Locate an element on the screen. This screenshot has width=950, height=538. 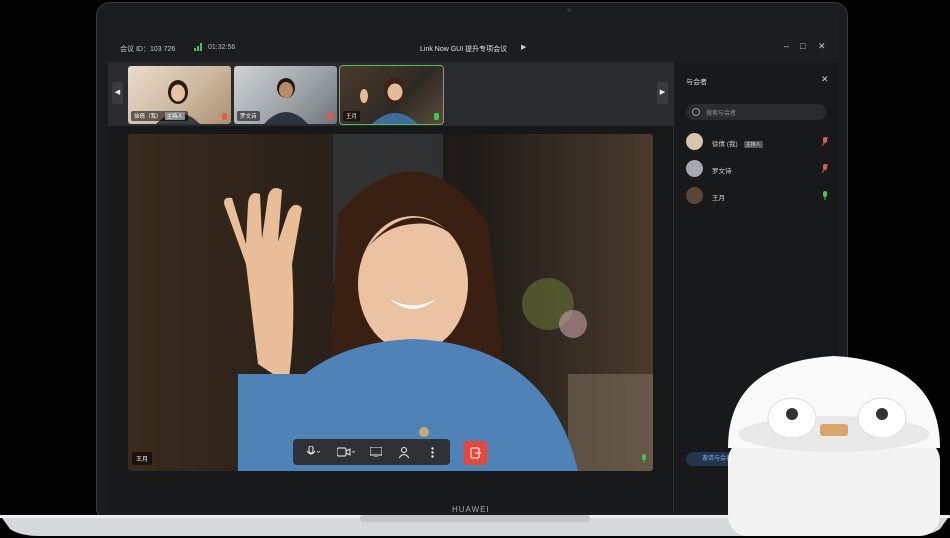
meeting-duration: 01:32:56 is located at coordinates (222, 47).